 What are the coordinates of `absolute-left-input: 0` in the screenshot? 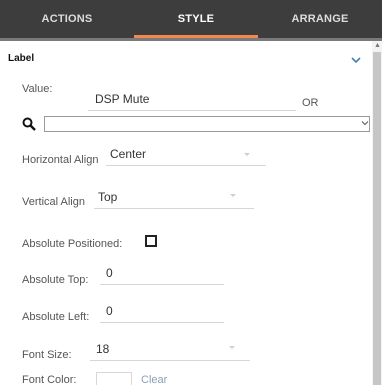 It's located at (109, 311).